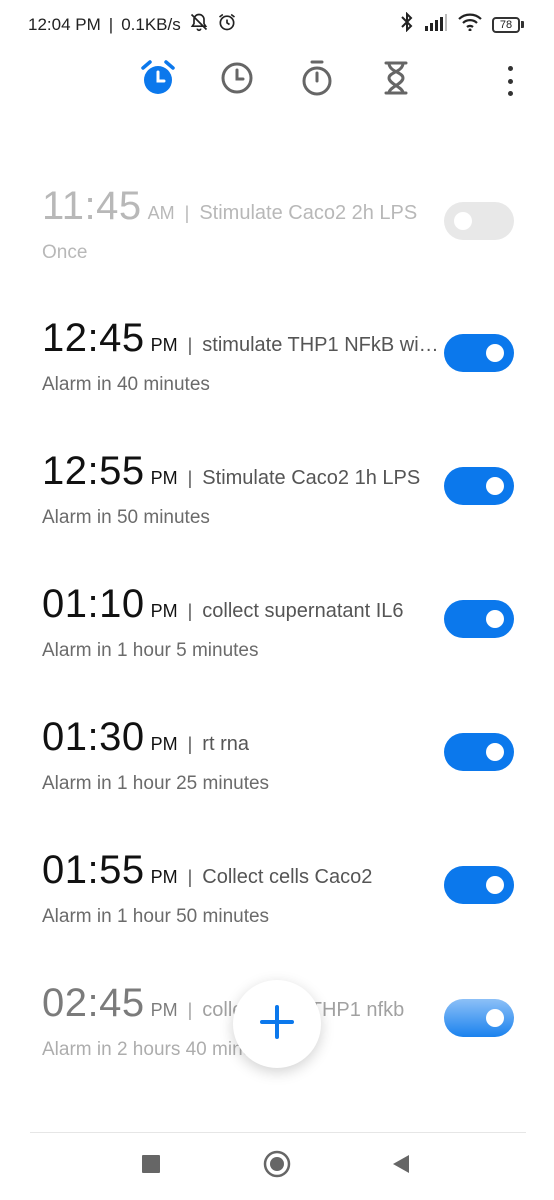 The image size is (554, 1200). Describe the element at coordinates (311, 478) in the screenshot. I see `alarm-label: Stimulate Caco2 1h LPS` at that location.